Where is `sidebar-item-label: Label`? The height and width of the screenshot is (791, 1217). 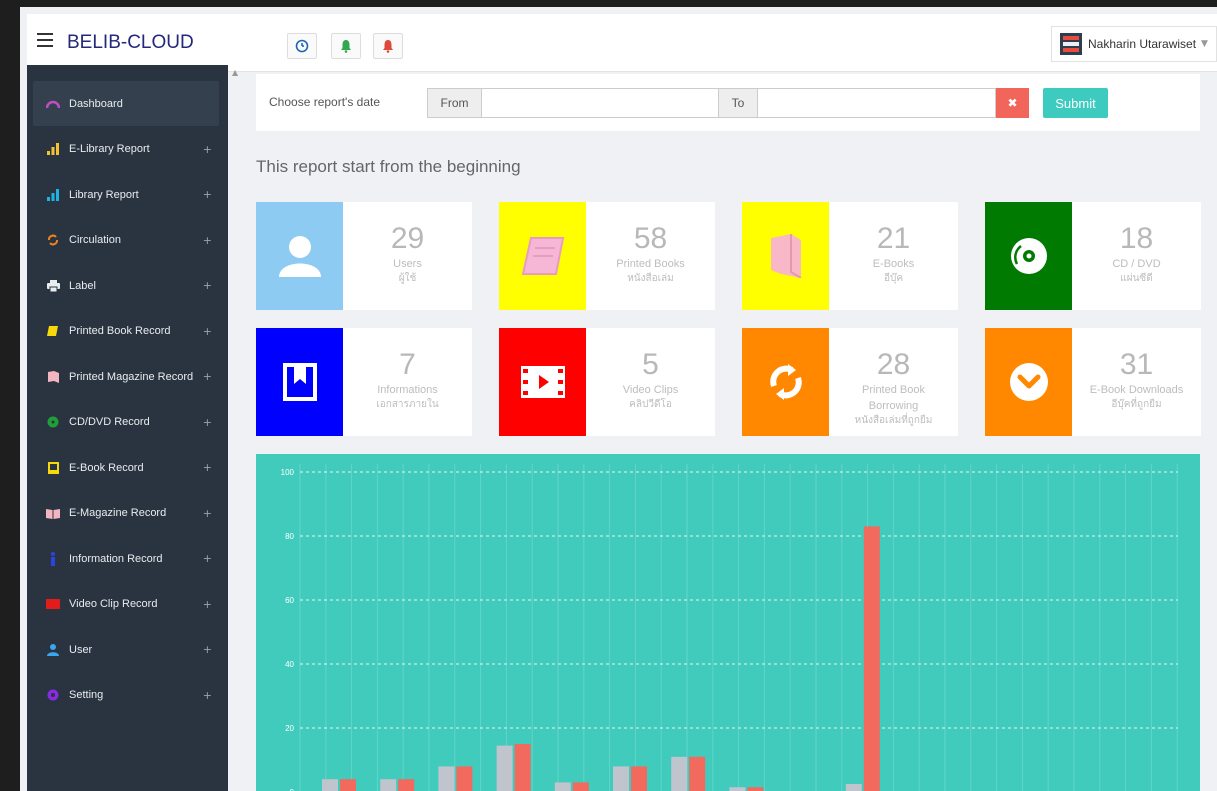
sidebar-item-label: Label is located at coordinates (82, 285).